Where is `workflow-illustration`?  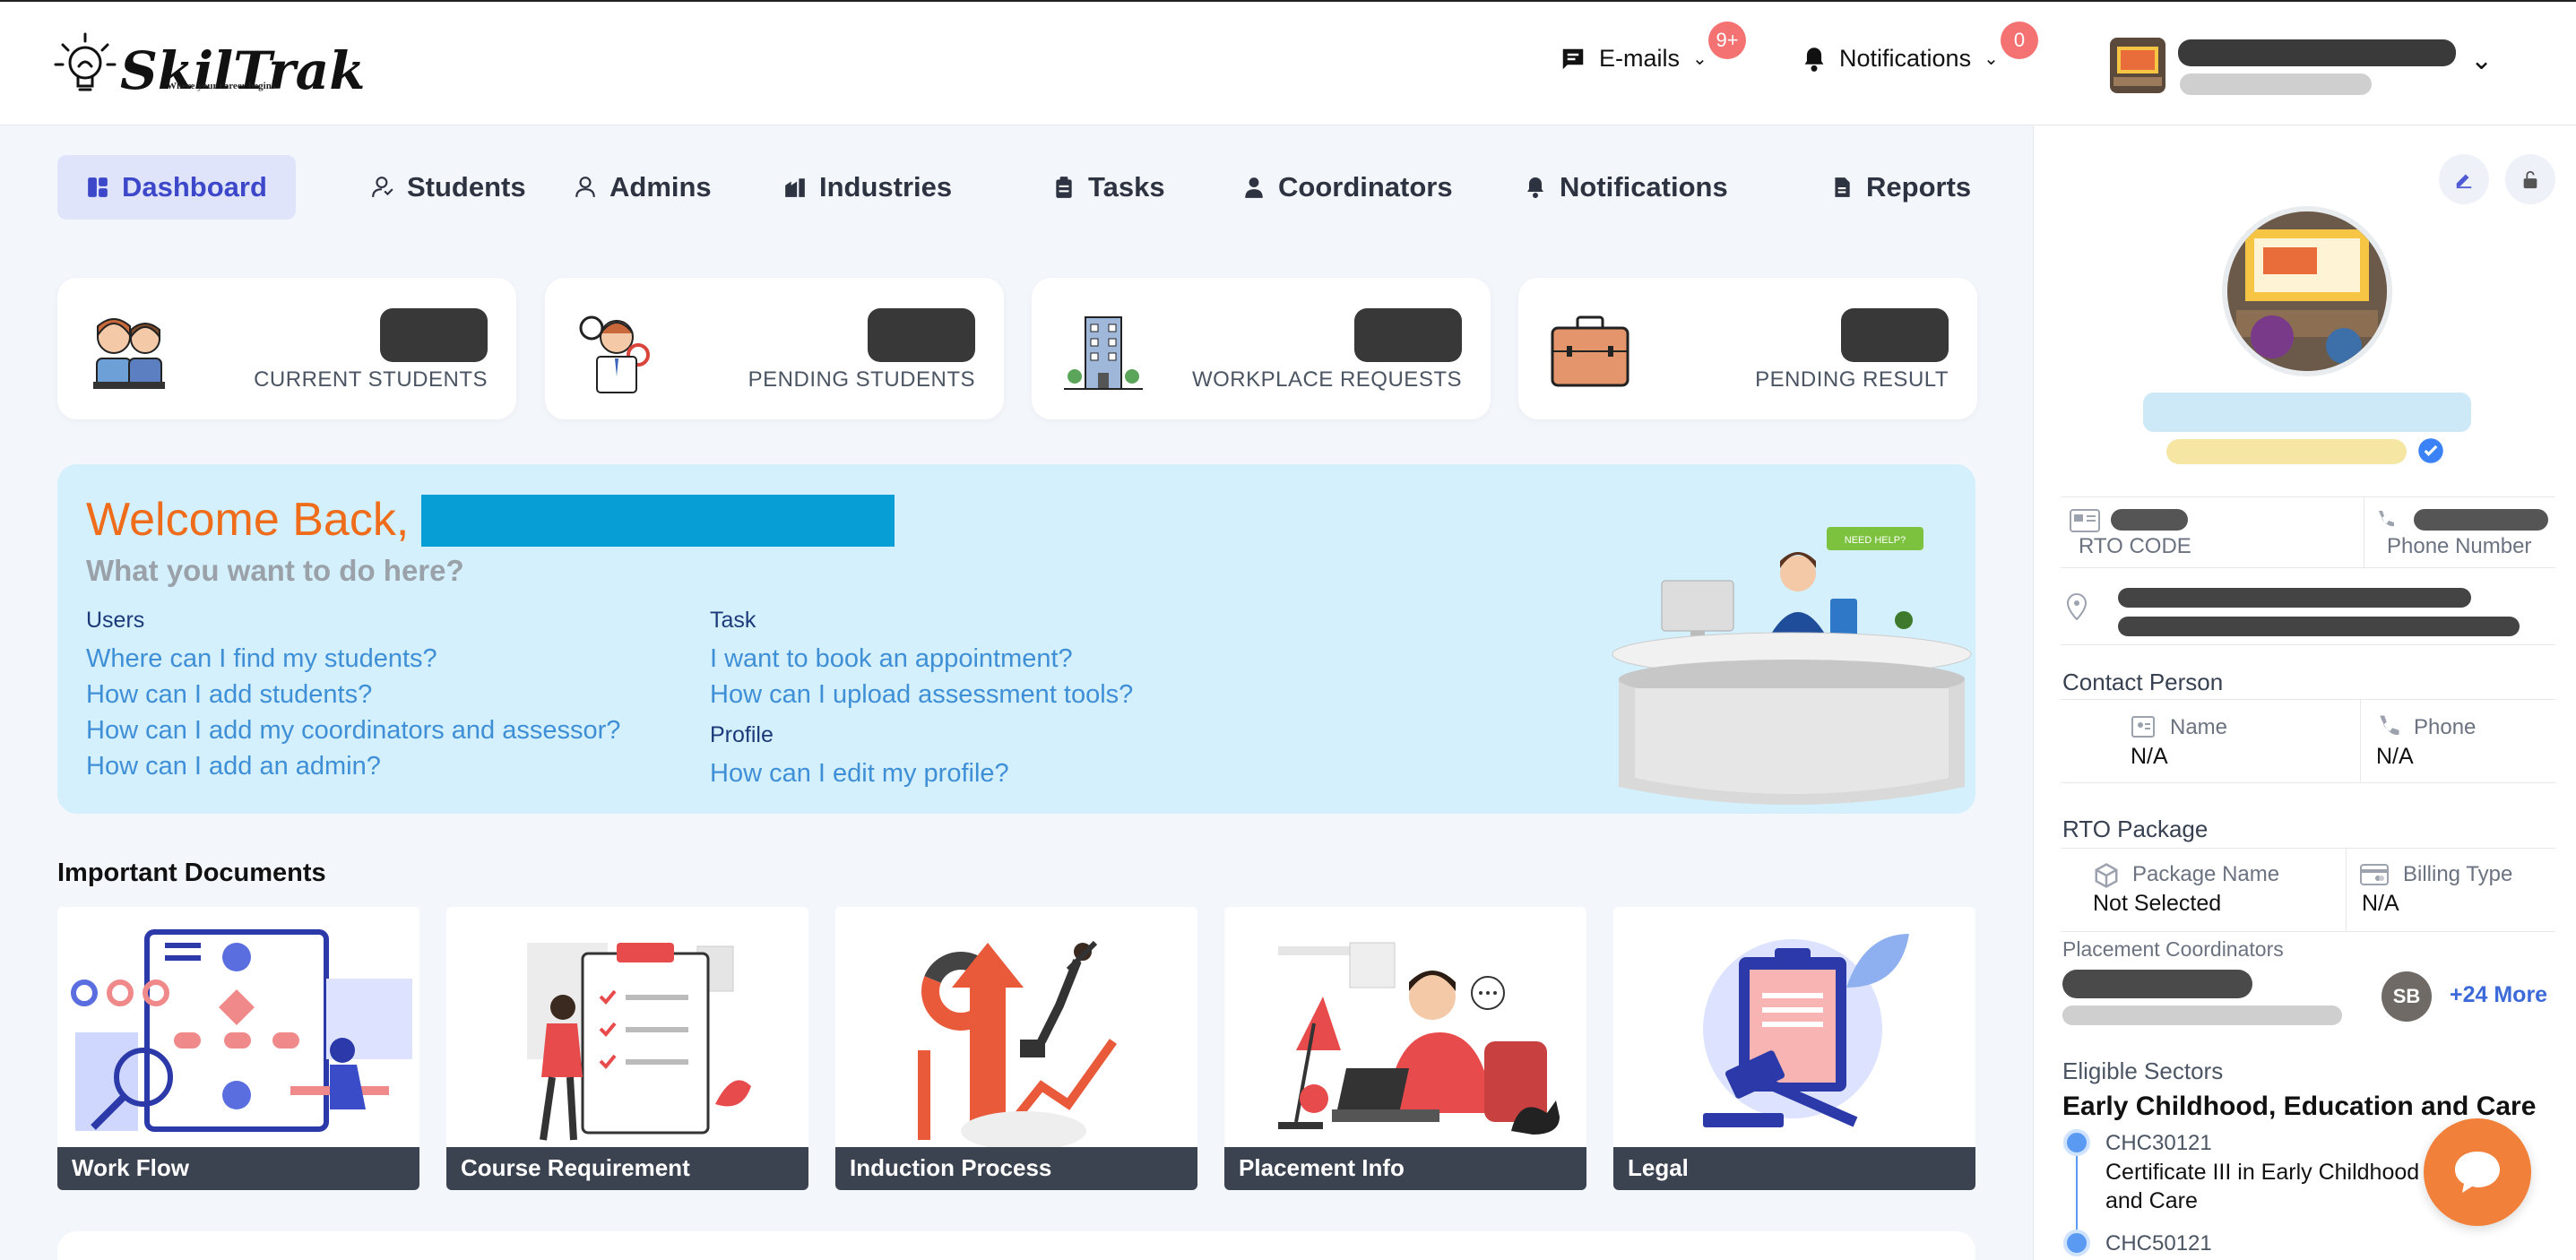 workflow-illustration is located at coordinates (241, 1030).